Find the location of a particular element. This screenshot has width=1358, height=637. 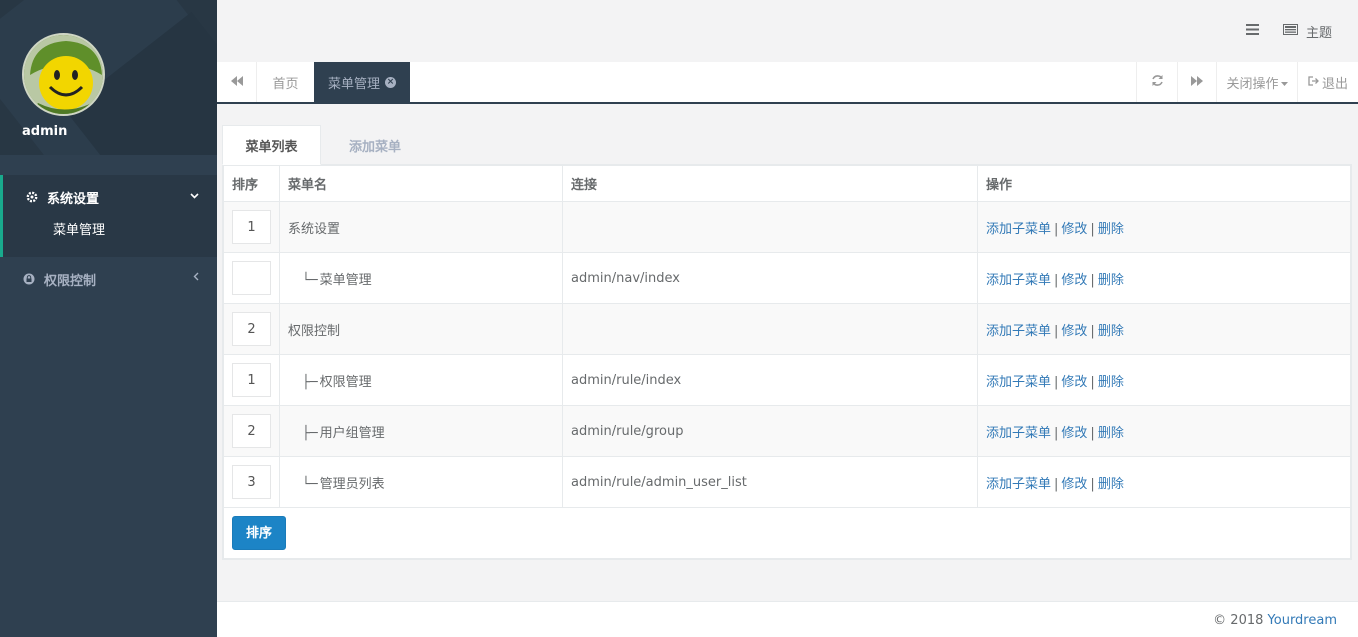

tabs-scroll-right-button is located at coordinates (1196, 82).